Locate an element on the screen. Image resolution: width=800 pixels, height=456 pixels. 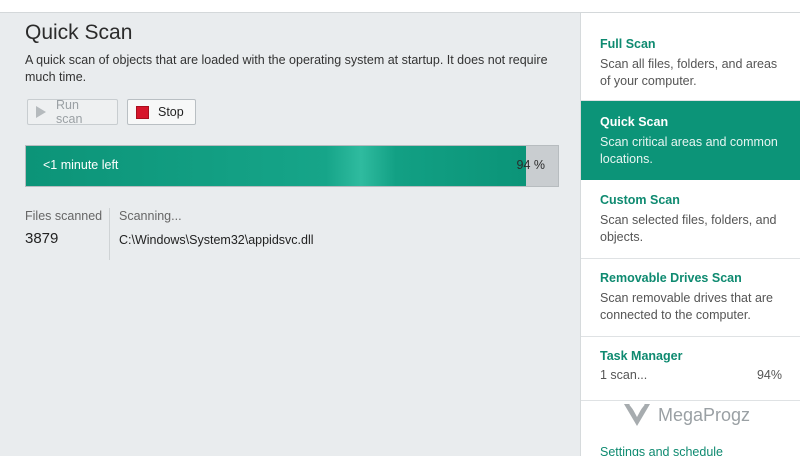
page-title: Quick Scan is located at coordinates (79, 32).